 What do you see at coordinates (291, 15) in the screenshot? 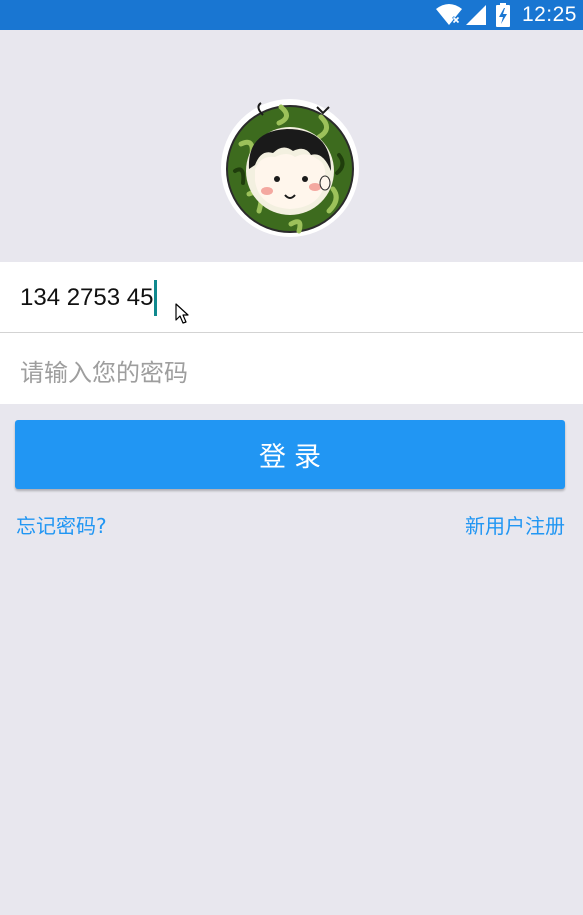
I see `status-bar: 12:25` at bounding box center [291, 15].